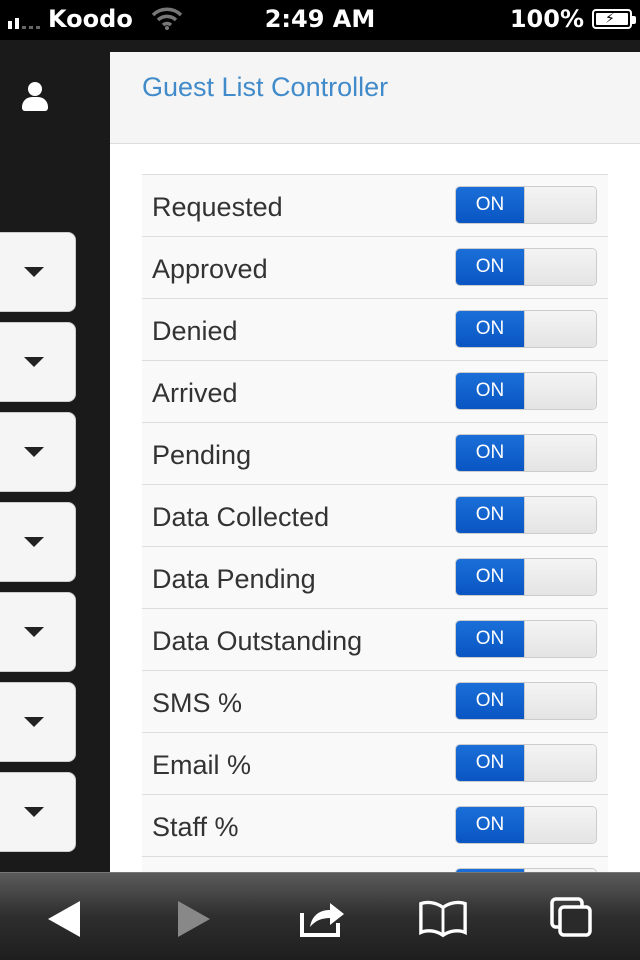  I want to click on toggle-row: SMS % ON, so click(375, 702).